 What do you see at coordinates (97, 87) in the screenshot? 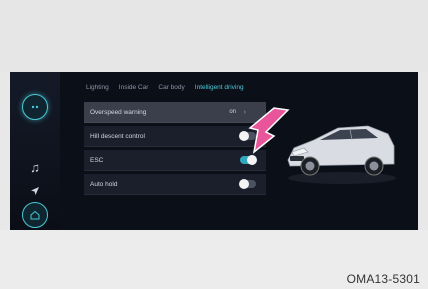
I see `tab-lighting: Lighting` at bounding box center [97, 87].